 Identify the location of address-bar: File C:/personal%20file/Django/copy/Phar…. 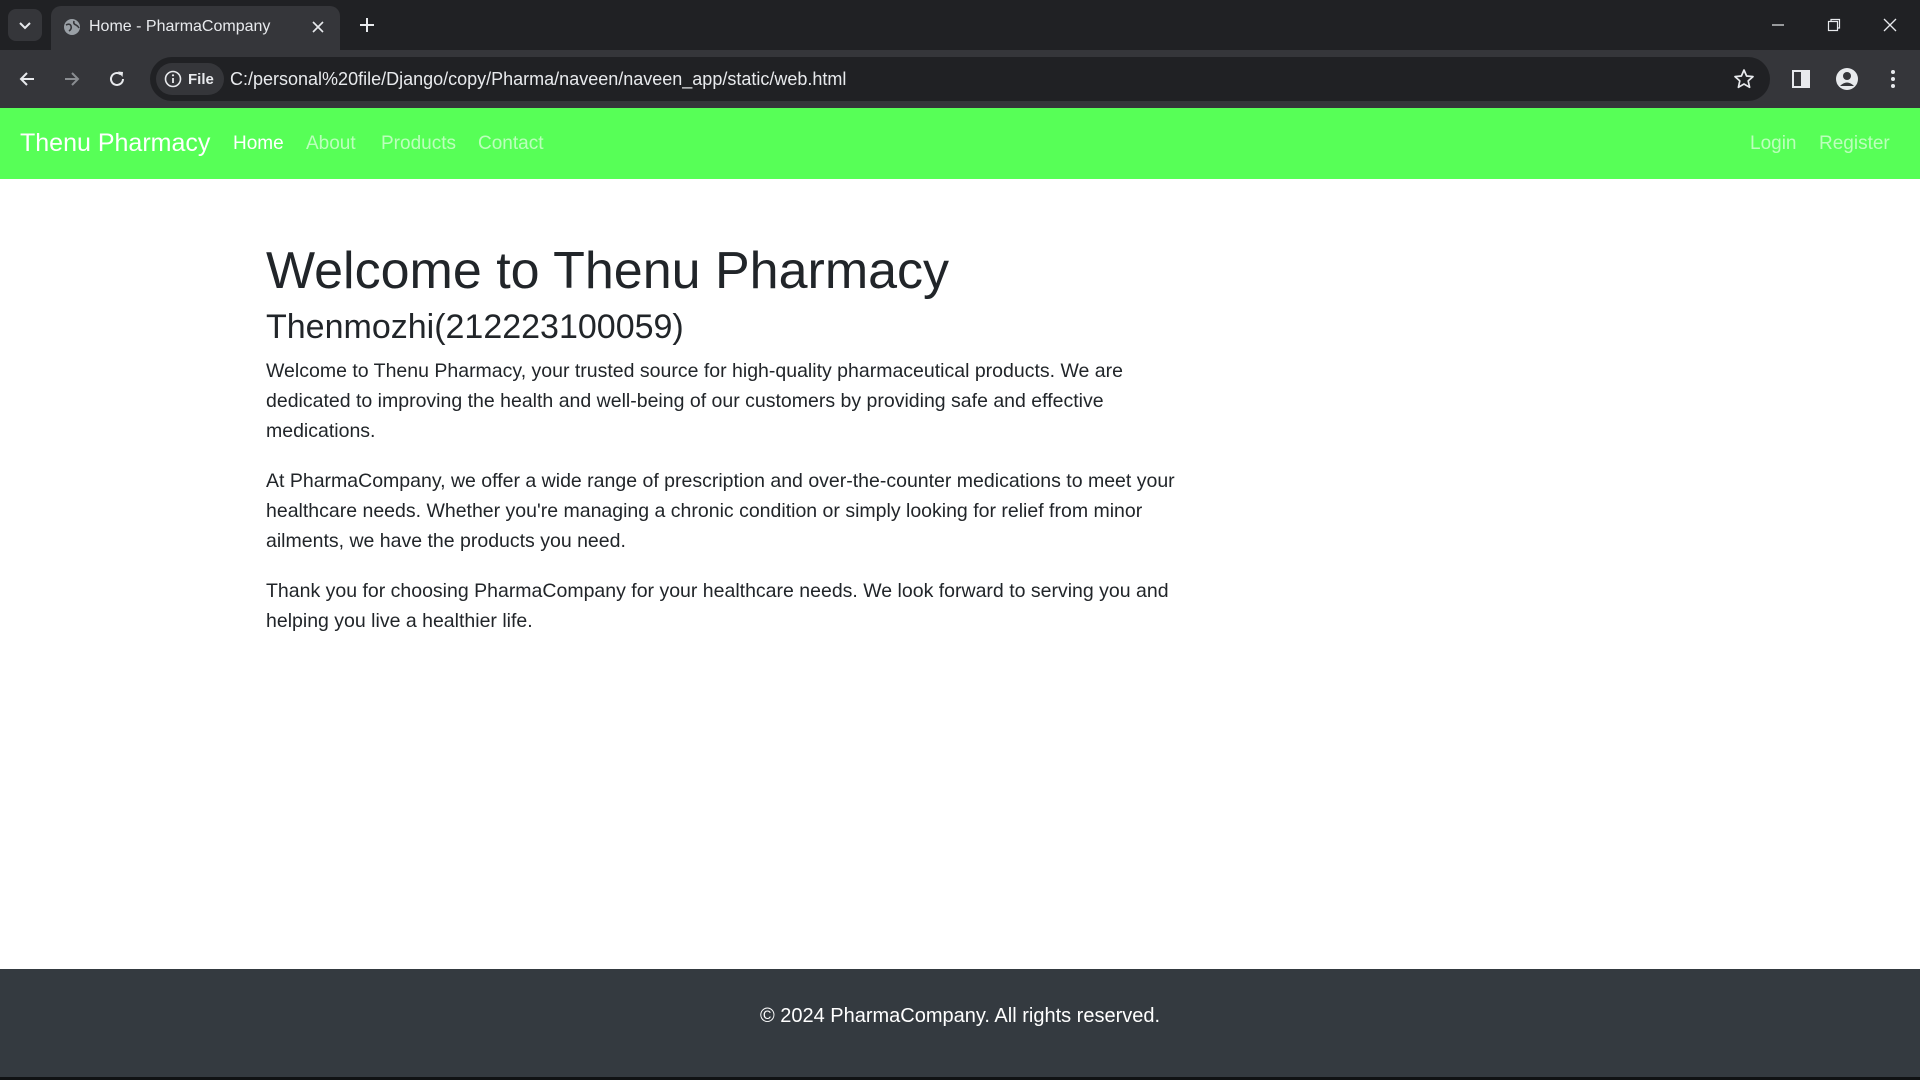
(960, 79).